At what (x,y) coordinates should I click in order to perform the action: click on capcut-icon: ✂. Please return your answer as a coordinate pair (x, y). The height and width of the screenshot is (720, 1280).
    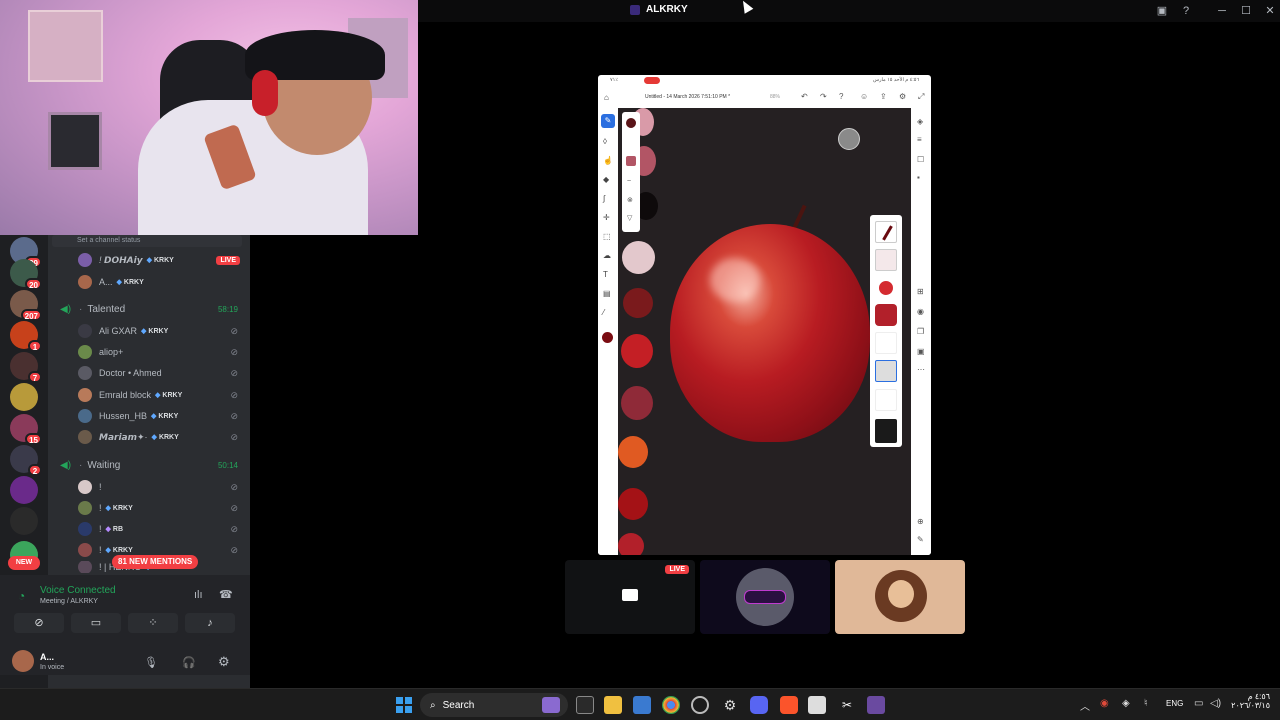
    Looking at the image, I should click on (847, 705).